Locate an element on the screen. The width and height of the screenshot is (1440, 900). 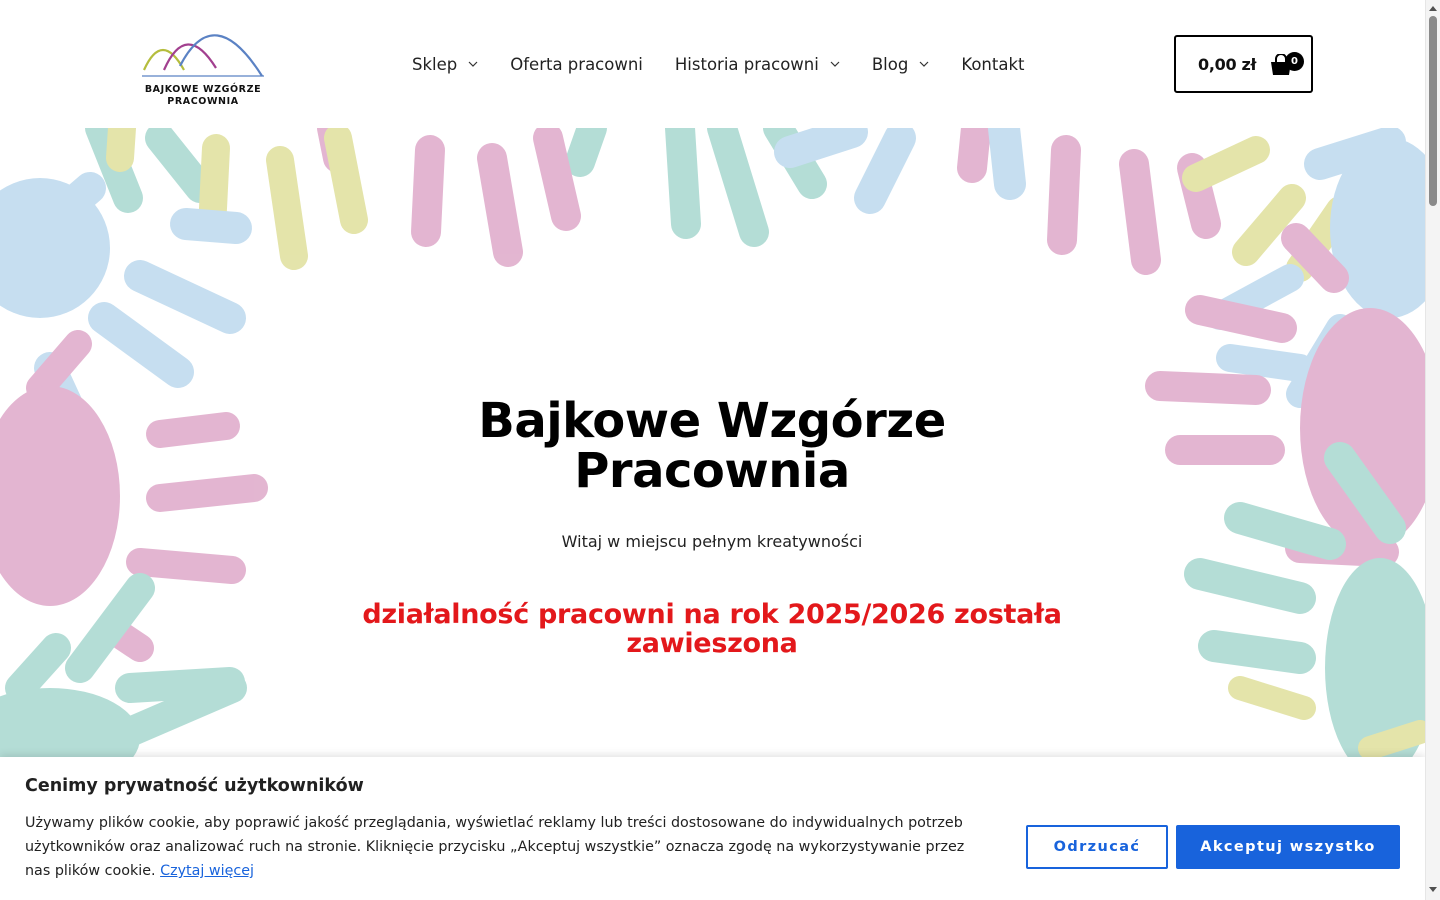
scroll-down-arrow-icon is located at coordinates (1433, 889).